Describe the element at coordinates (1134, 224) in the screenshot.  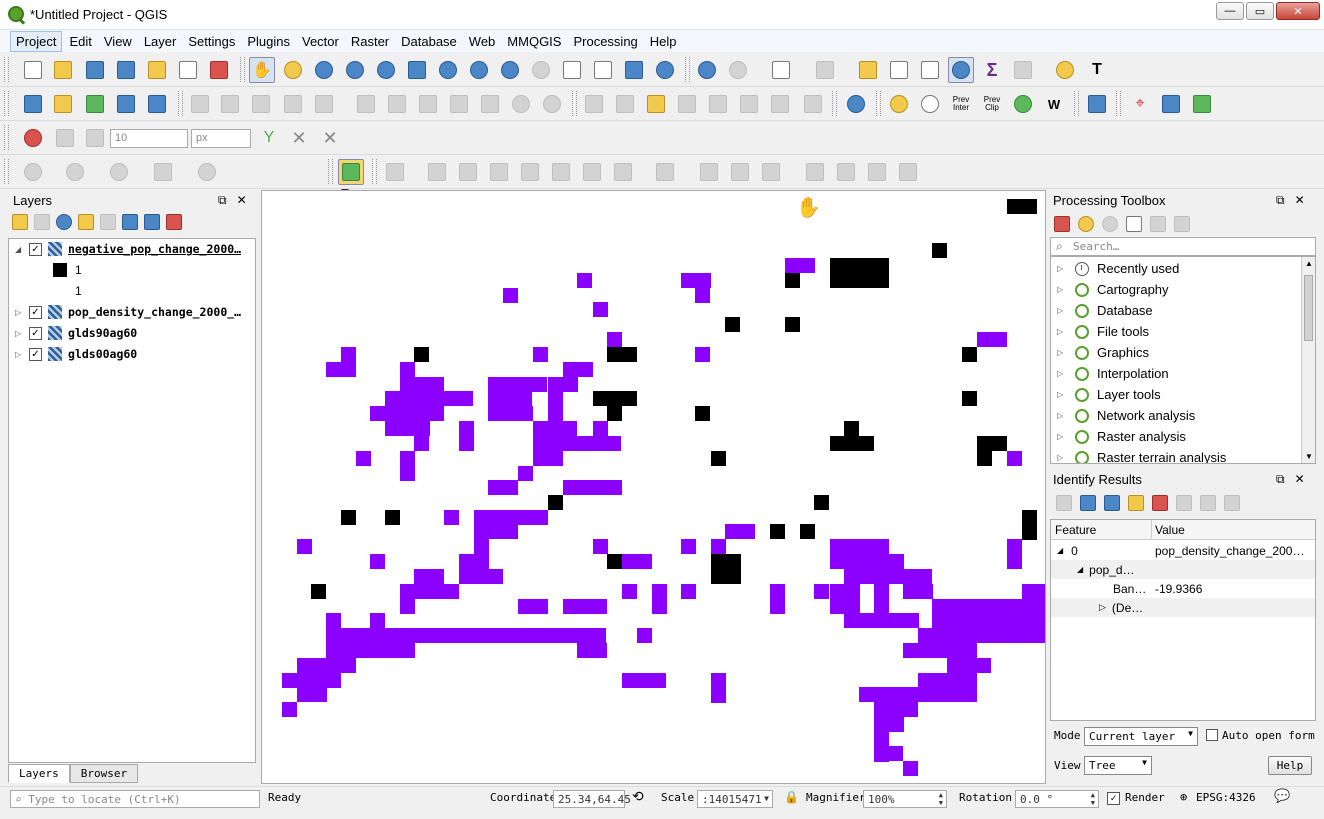
I see `results-viewer-icon` at that location.